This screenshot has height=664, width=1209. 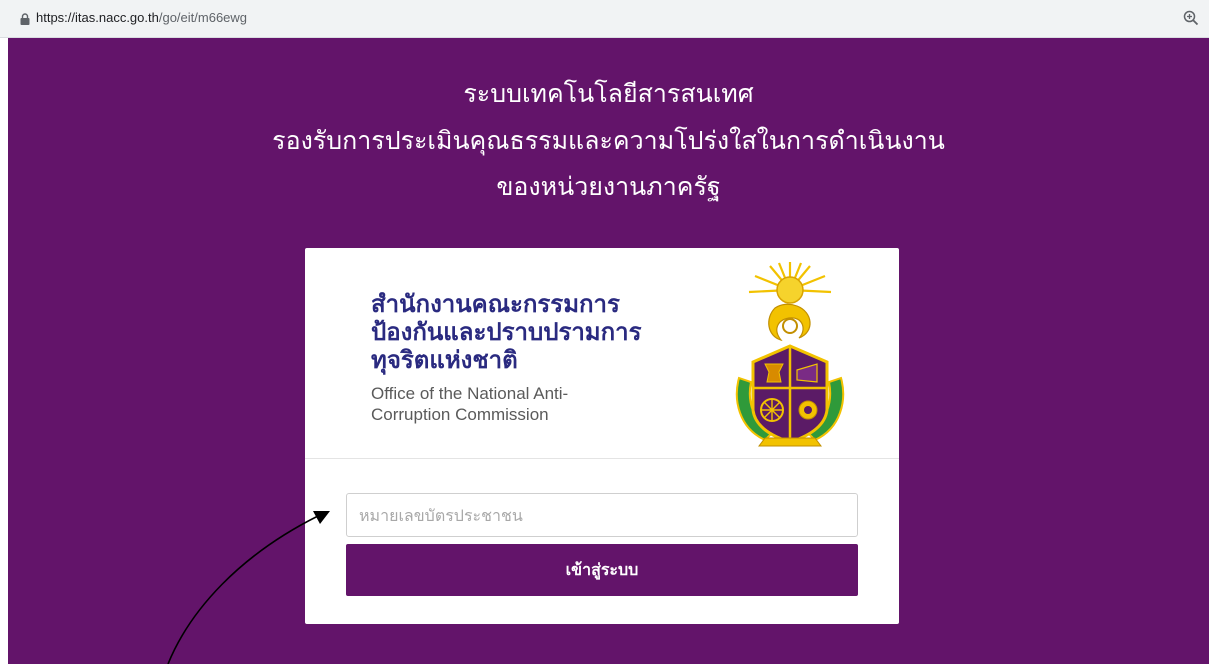 I want to click on org-name-th-line-2: ป้องกันและปราบปรามการ, so click(x=506, y=332).